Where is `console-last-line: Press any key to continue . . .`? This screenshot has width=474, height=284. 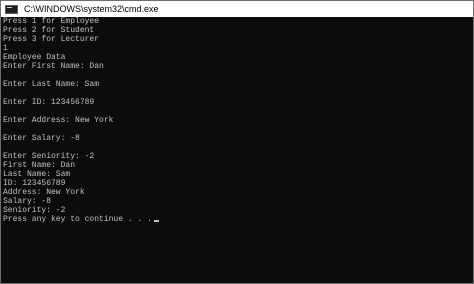 console-last-line: Press any key to continue . . . is located at coordinates (233, 219).